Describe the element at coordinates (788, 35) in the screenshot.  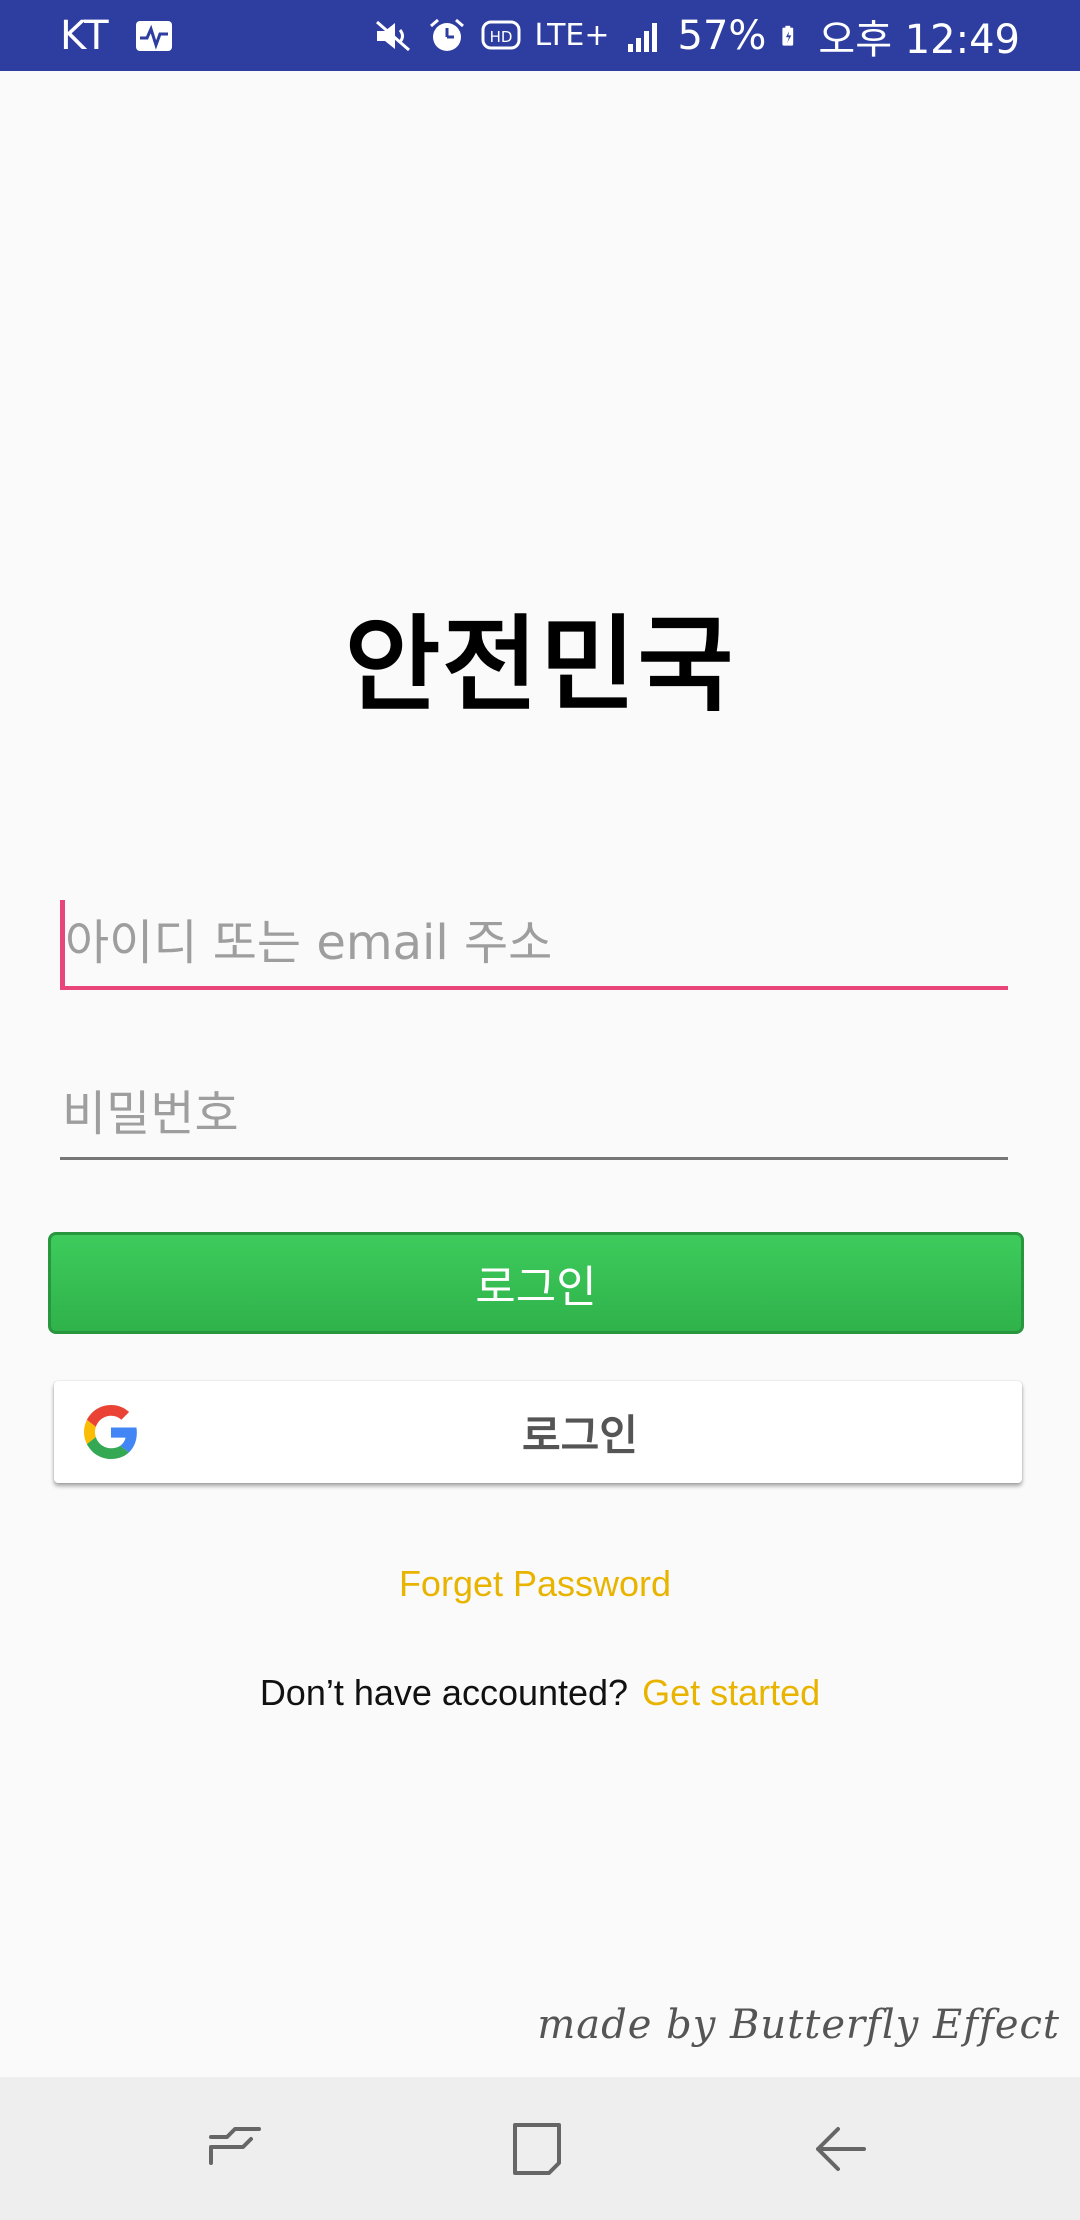
I see `battery-icon` at that location.